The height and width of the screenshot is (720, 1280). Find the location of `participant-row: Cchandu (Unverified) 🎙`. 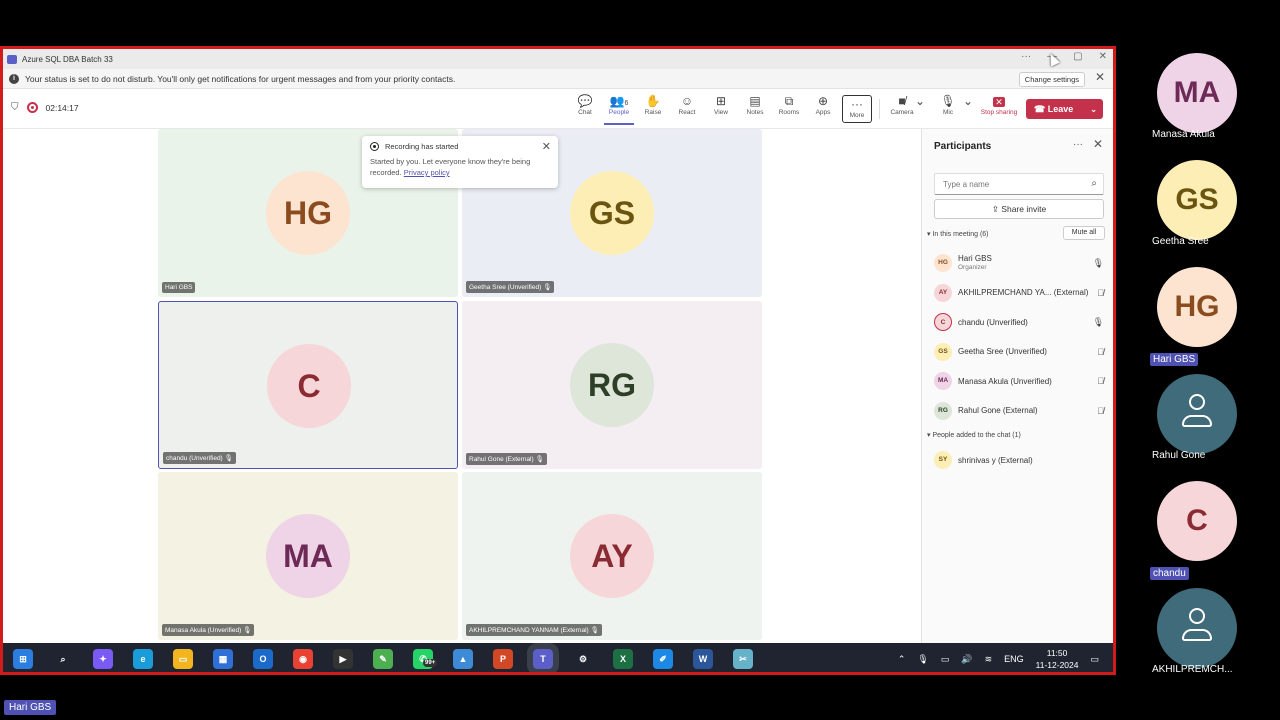

participant-row: Cchandu (Unverified) 🎙 is located at coordinates (1020, 322).